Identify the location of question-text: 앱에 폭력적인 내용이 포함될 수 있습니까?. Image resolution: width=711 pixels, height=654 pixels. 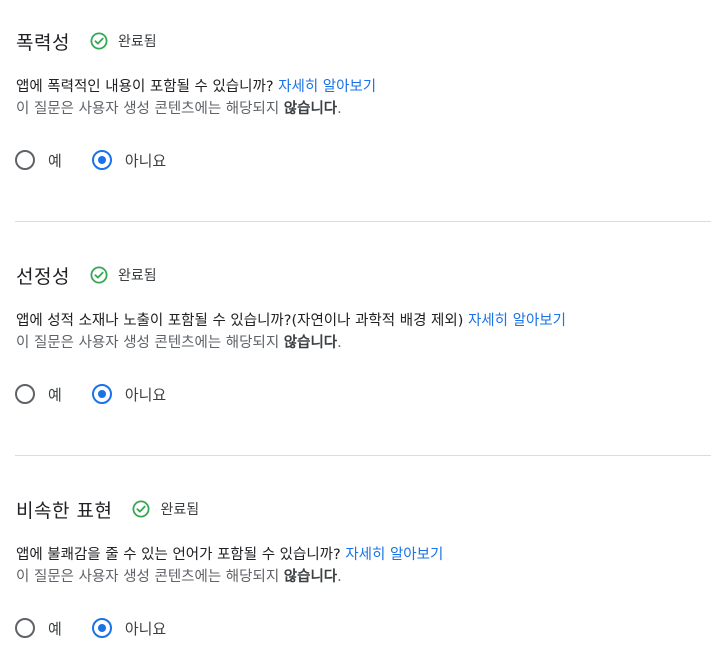
(145, 87).